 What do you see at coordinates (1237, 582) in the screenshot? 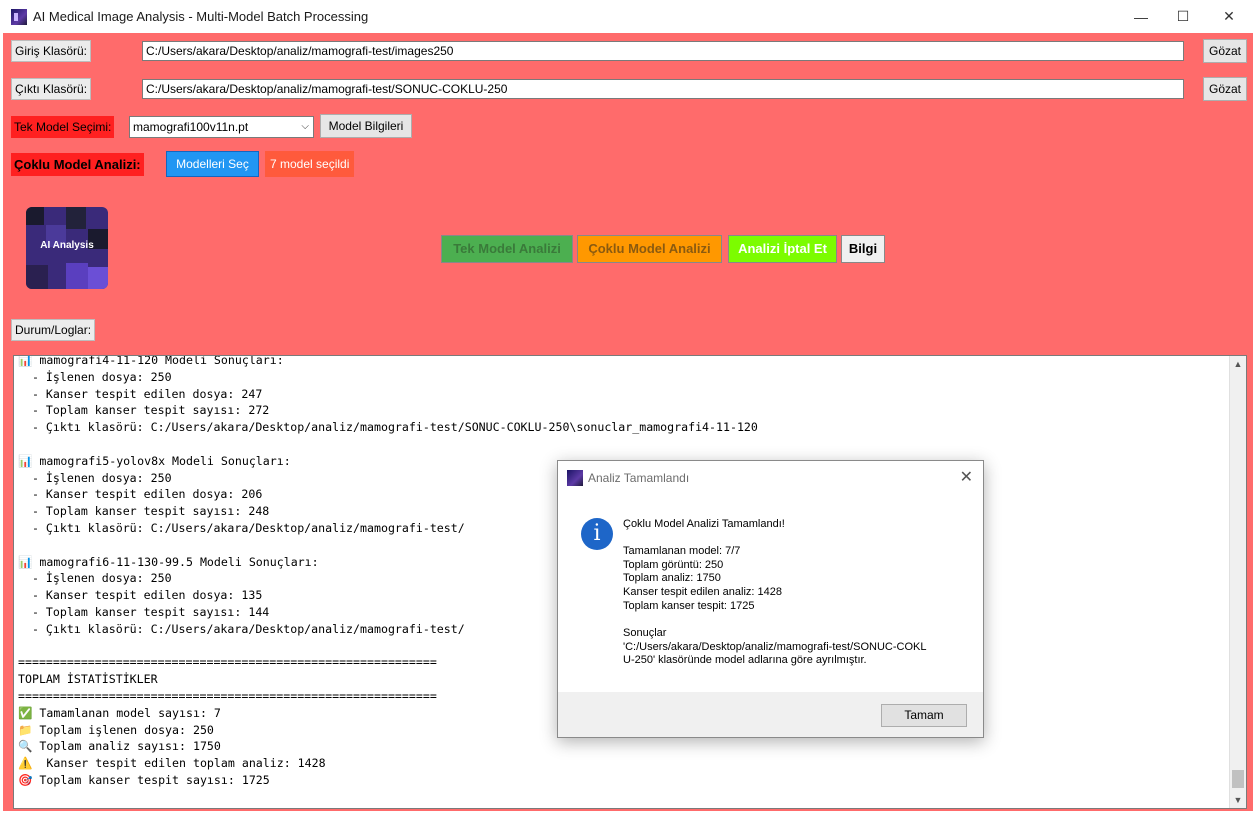
I see `log-scrollbar: ▲ ▼` at bounding box center [1237, 582].